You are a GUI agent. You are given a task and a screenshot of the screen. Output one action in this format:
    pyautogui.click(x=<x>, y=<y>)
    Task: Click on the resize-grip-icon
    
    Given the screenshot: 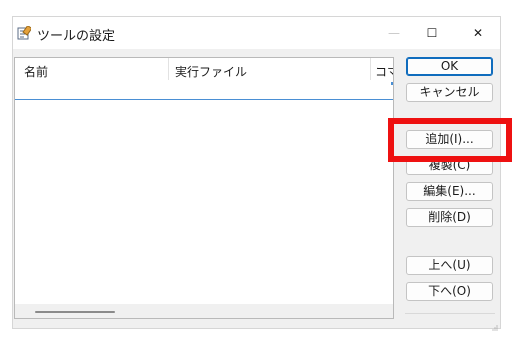 What is the action you would take?
    pyautogui.click(x=495, y=325)
    